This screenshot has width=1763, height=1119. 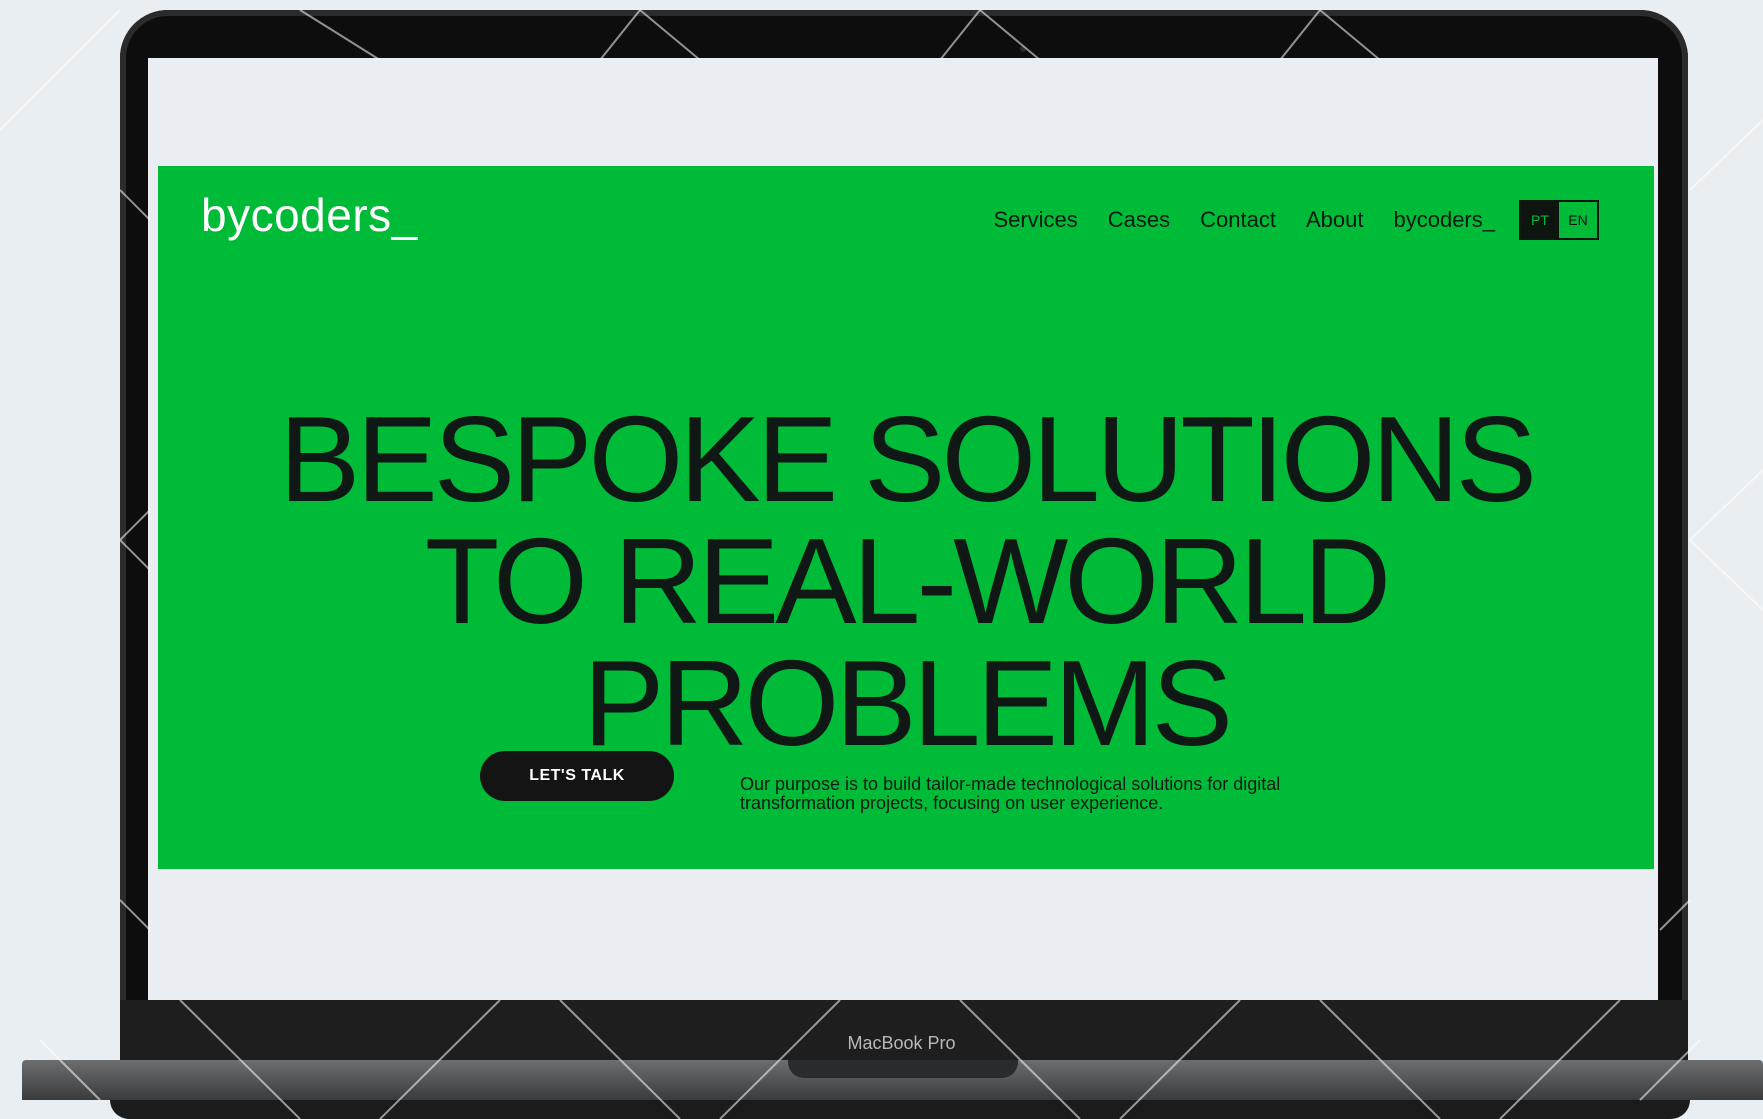 I want to click on nav-item-services: Services, so click(x=1035, y=220).